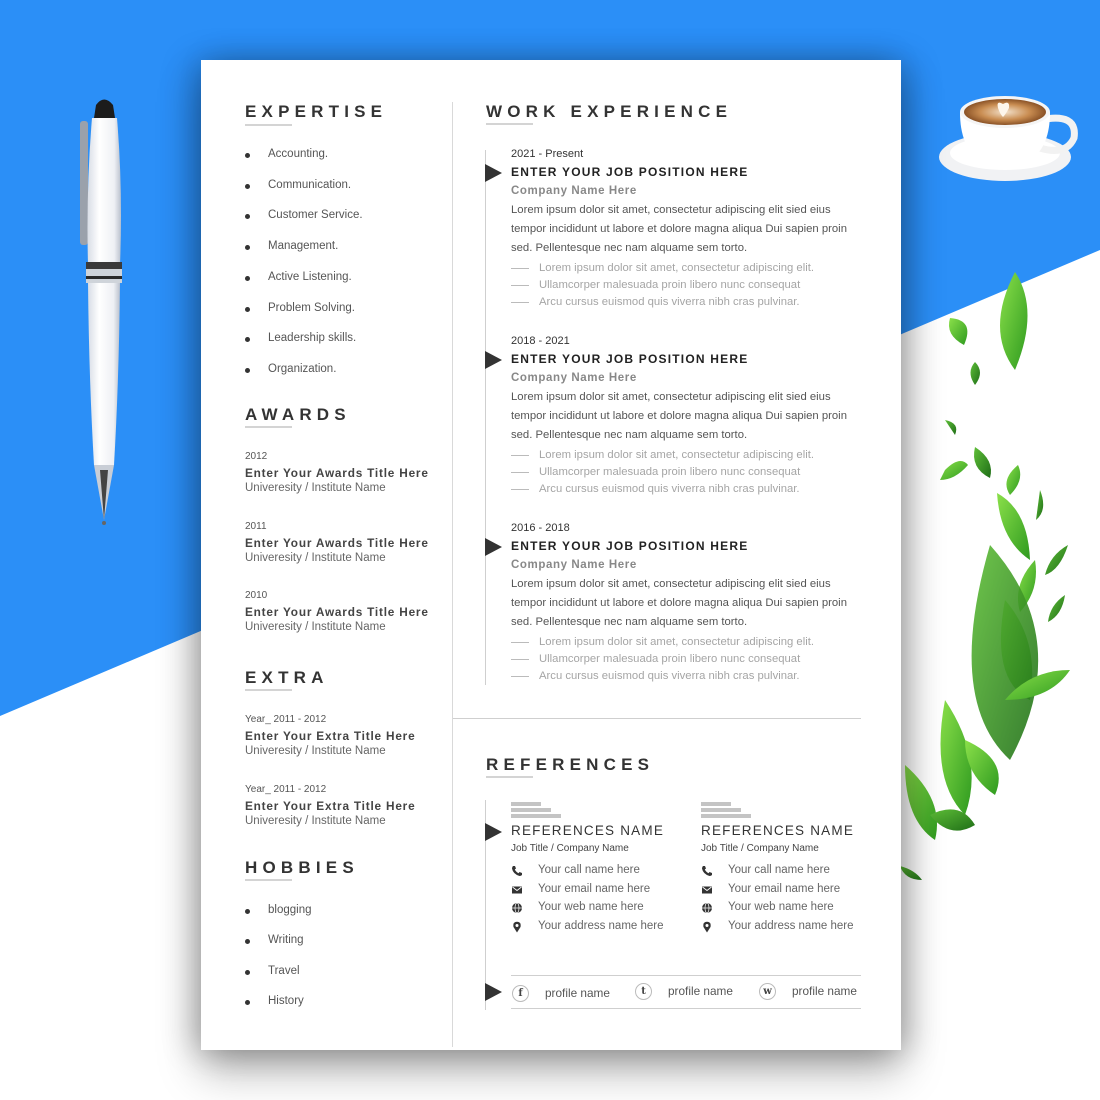 Image resolution: width=1100 pixels, height=1100 pixels. I want to click on expertise-item-label: Accounting., so click(298, 154).